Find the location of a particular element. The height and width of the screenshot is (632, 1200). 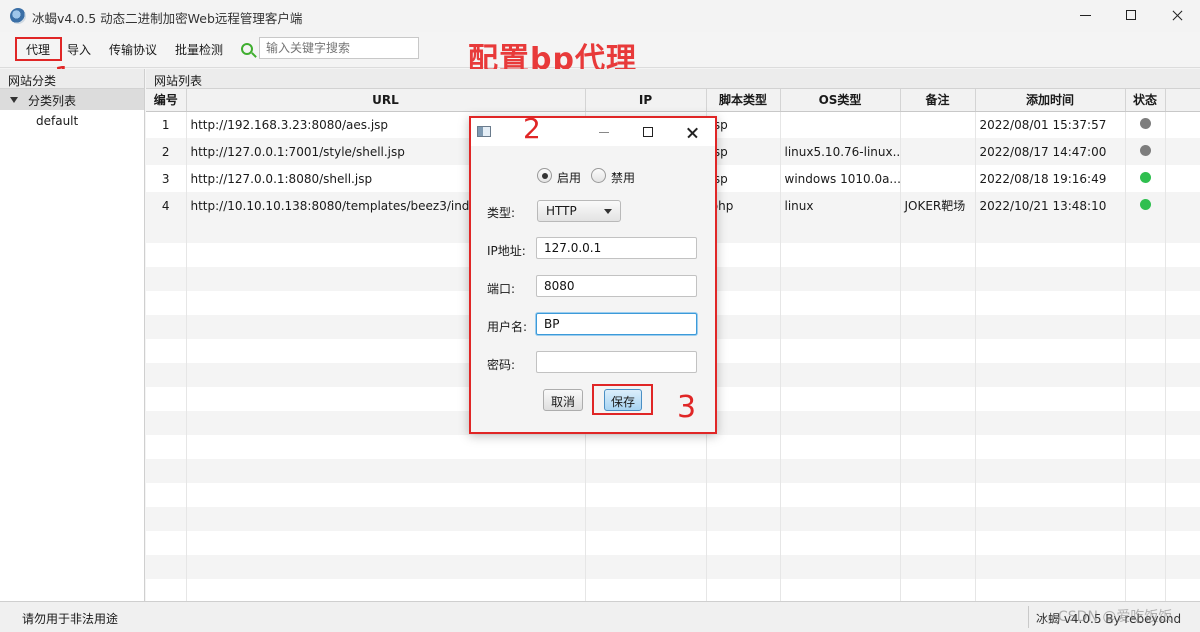

port-label: 端口: is located at coordinates (501, 289).